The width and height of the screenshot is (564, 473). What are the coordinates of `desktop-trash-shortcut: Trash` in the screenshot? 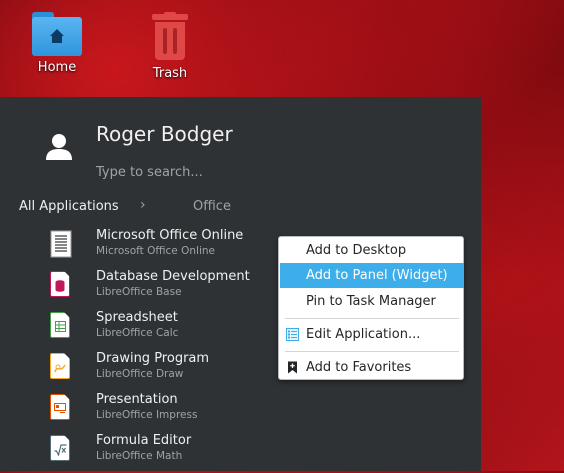 It's located at (170, 46).